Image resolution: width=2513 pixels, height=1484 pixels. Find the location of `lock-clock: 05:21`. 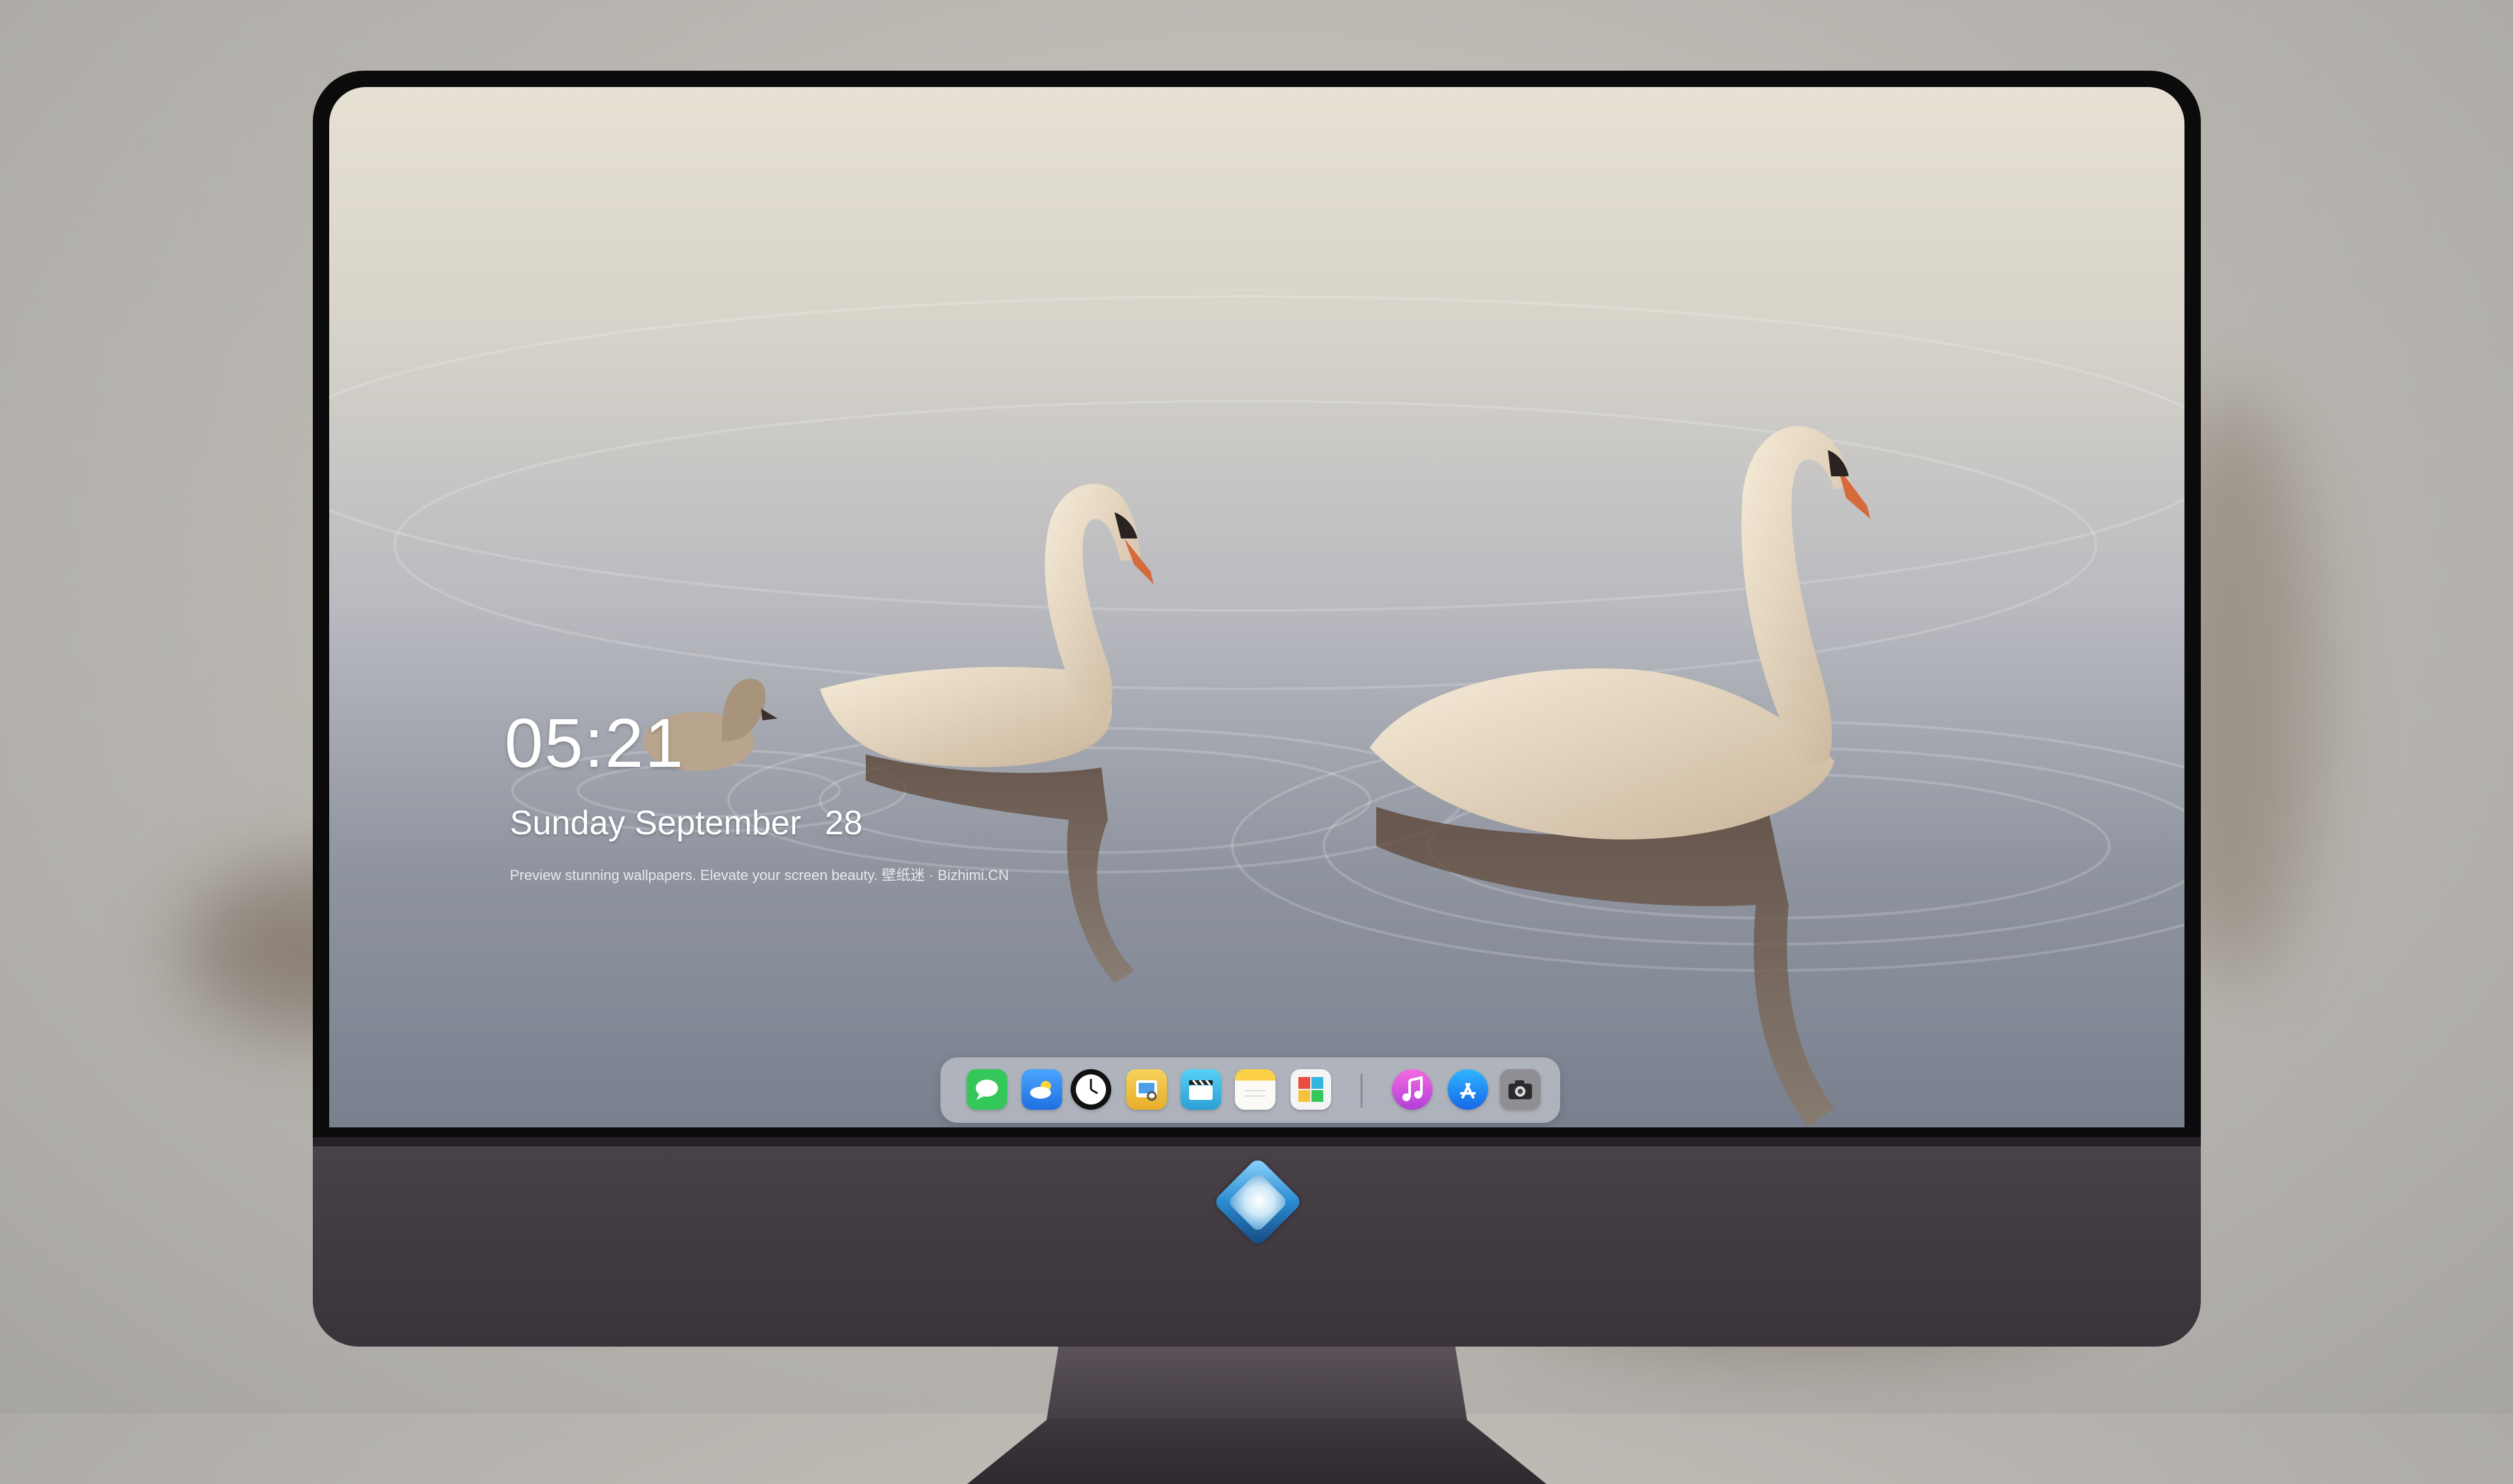

lock-clock: 05:21 is located at coordinates (595, 743).